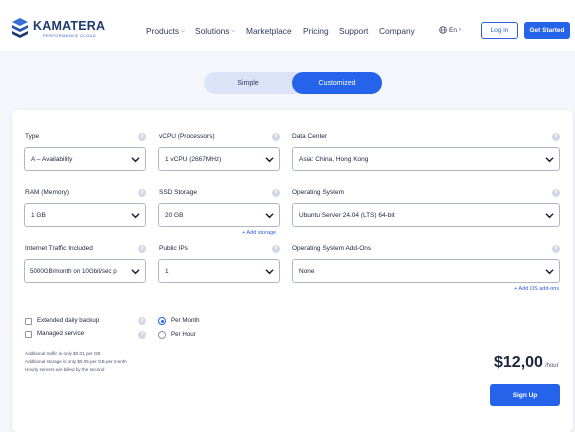 The height and width of the screenshot is (432, 575). What do you see at coordinates (499, 30) in the screenshot?
I see `login-button: Log in` at bounding box center [499, 30].